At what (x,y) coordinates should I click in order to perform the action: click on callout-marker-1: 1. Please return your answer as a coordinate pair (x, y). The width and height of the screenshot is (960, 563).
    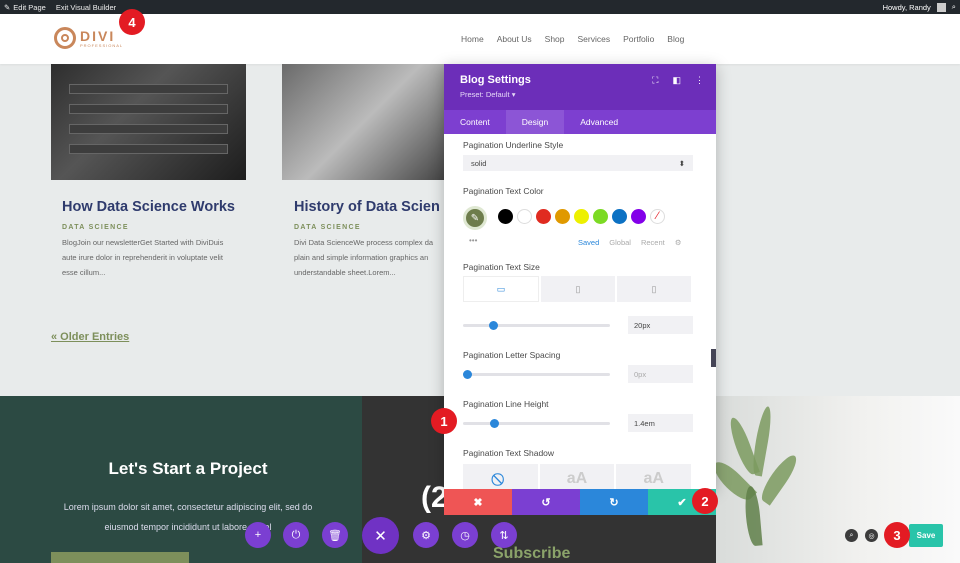
    Looking at the image, I should click on (444, 421).